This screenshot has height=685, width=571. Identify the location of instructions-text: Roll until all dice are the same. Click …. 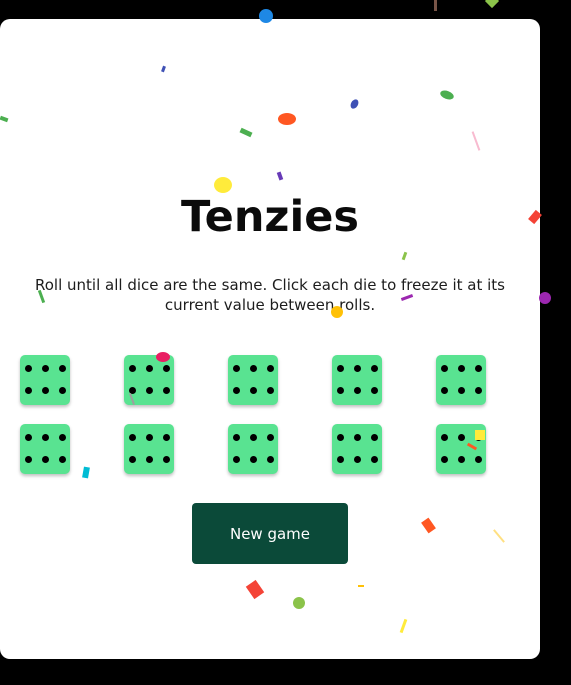
(270, 295).